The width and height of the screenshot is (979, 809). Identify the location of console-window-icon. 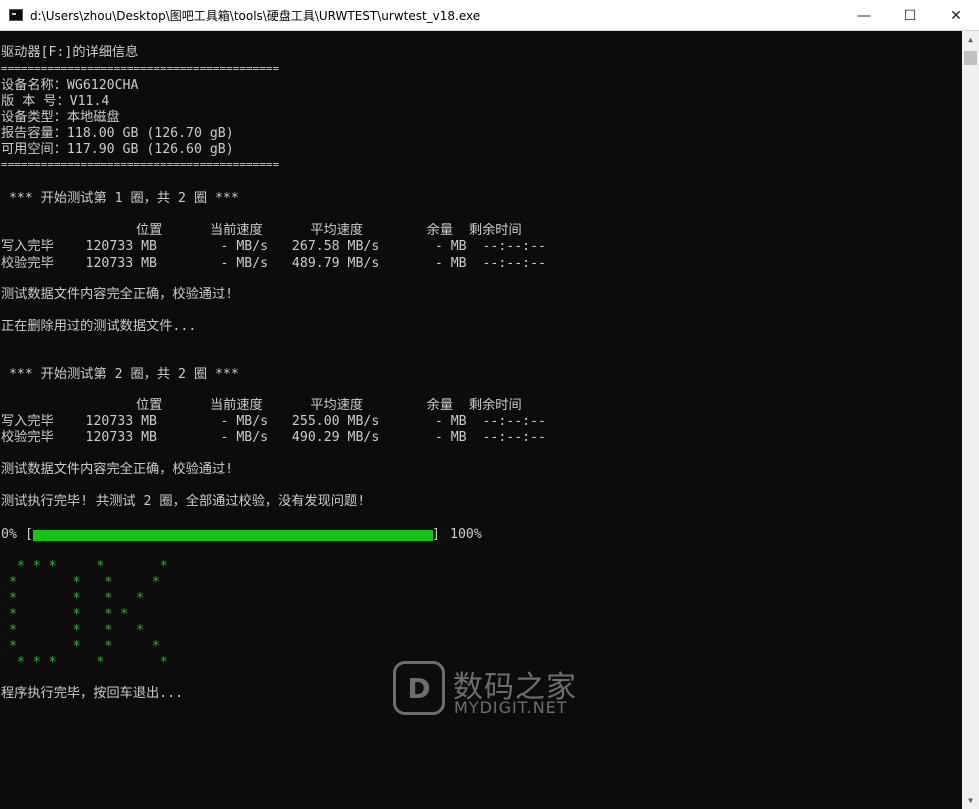
(16, 15).